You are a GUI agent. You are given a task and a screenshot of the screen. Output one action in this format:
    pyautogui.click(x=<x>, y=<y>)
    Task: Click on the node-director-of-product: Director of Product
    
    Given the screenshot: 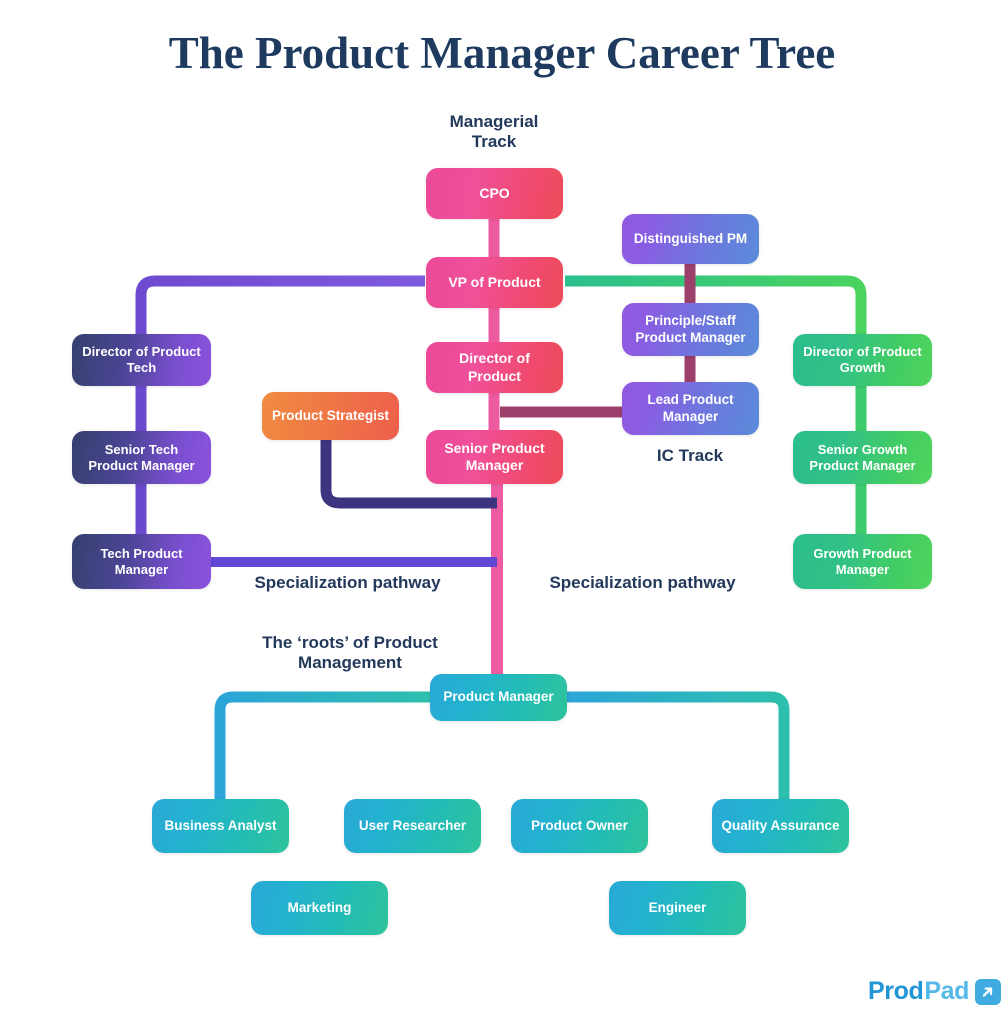 What is the action you would take?
    pyautogui.click(x=494, y=367)
    